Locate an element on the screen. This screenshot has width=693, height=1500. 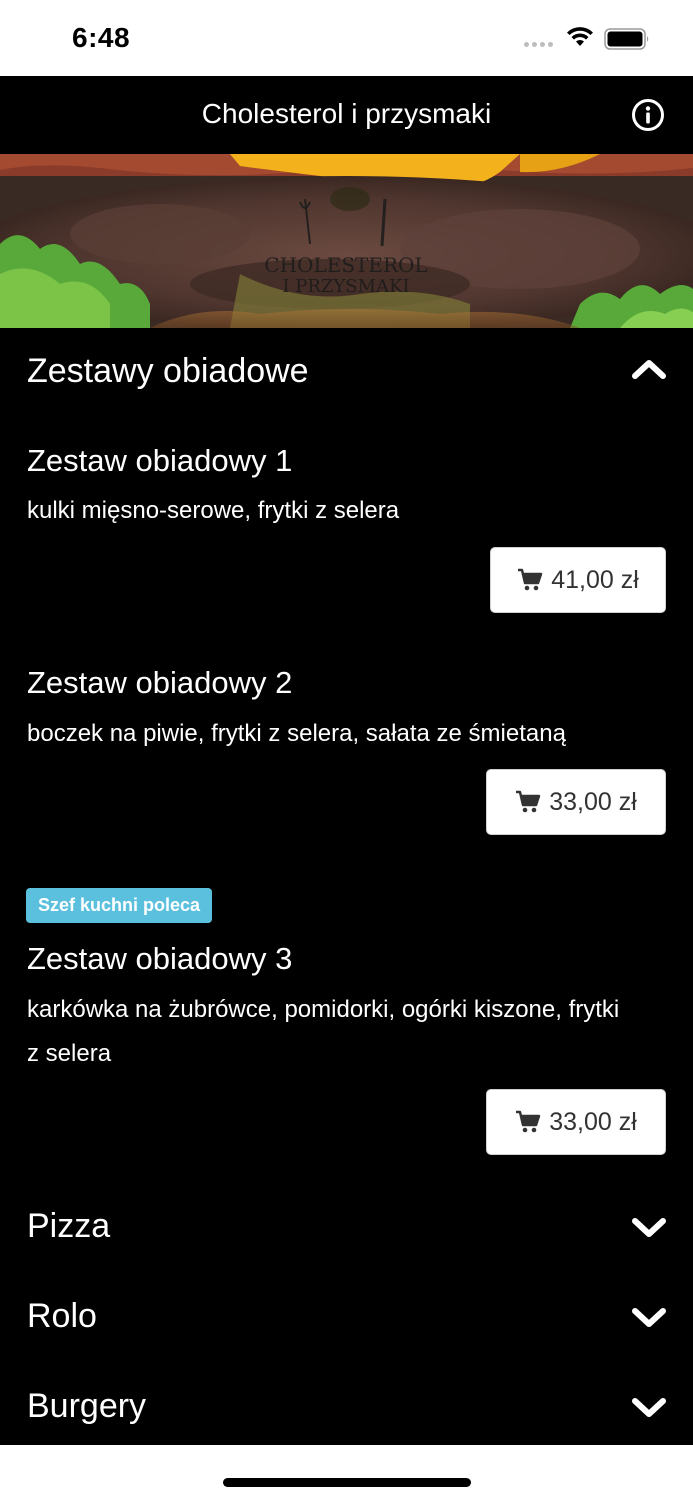
nav-title: Cholesterol i przysmaki is located at coordinates (346, 113).